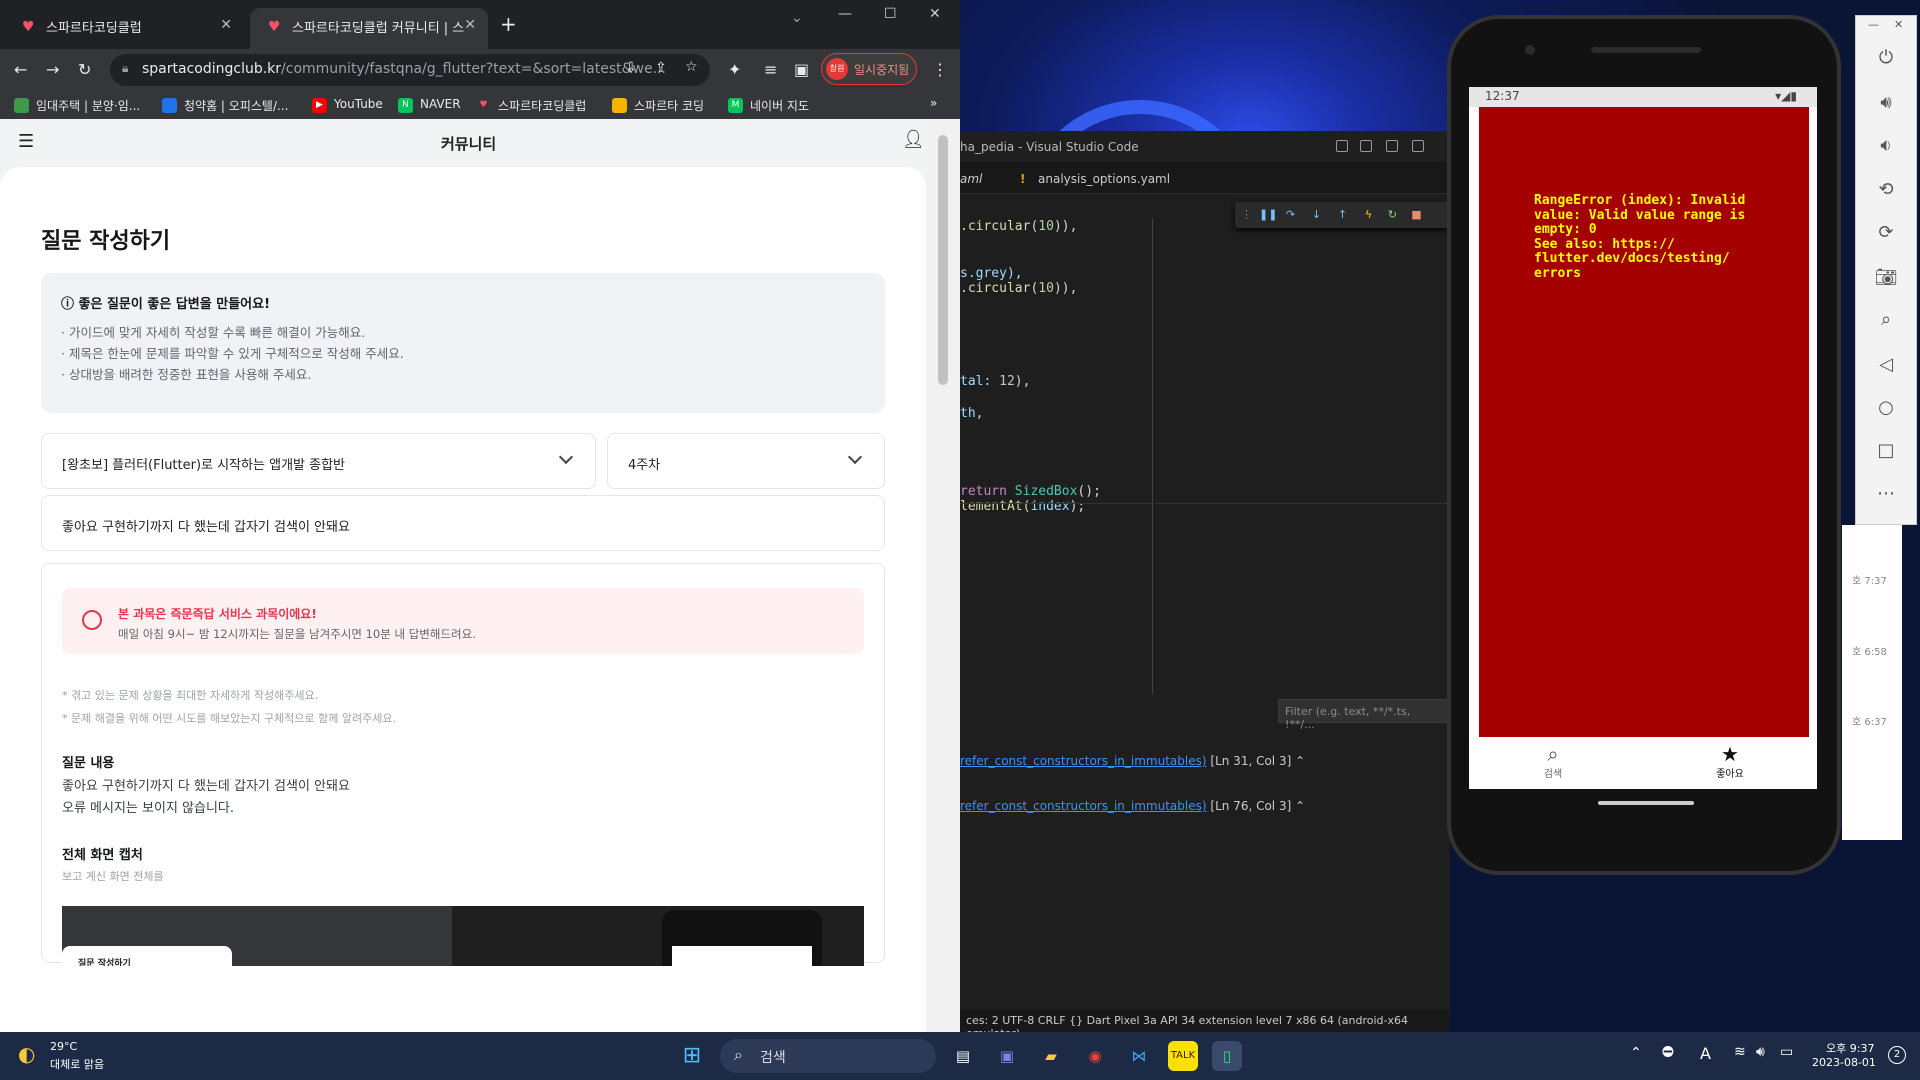 Image resolution: width=1920 pixels, height=1080 pixels. I want to click on restart-icon: ↻, so click(1392, 214).